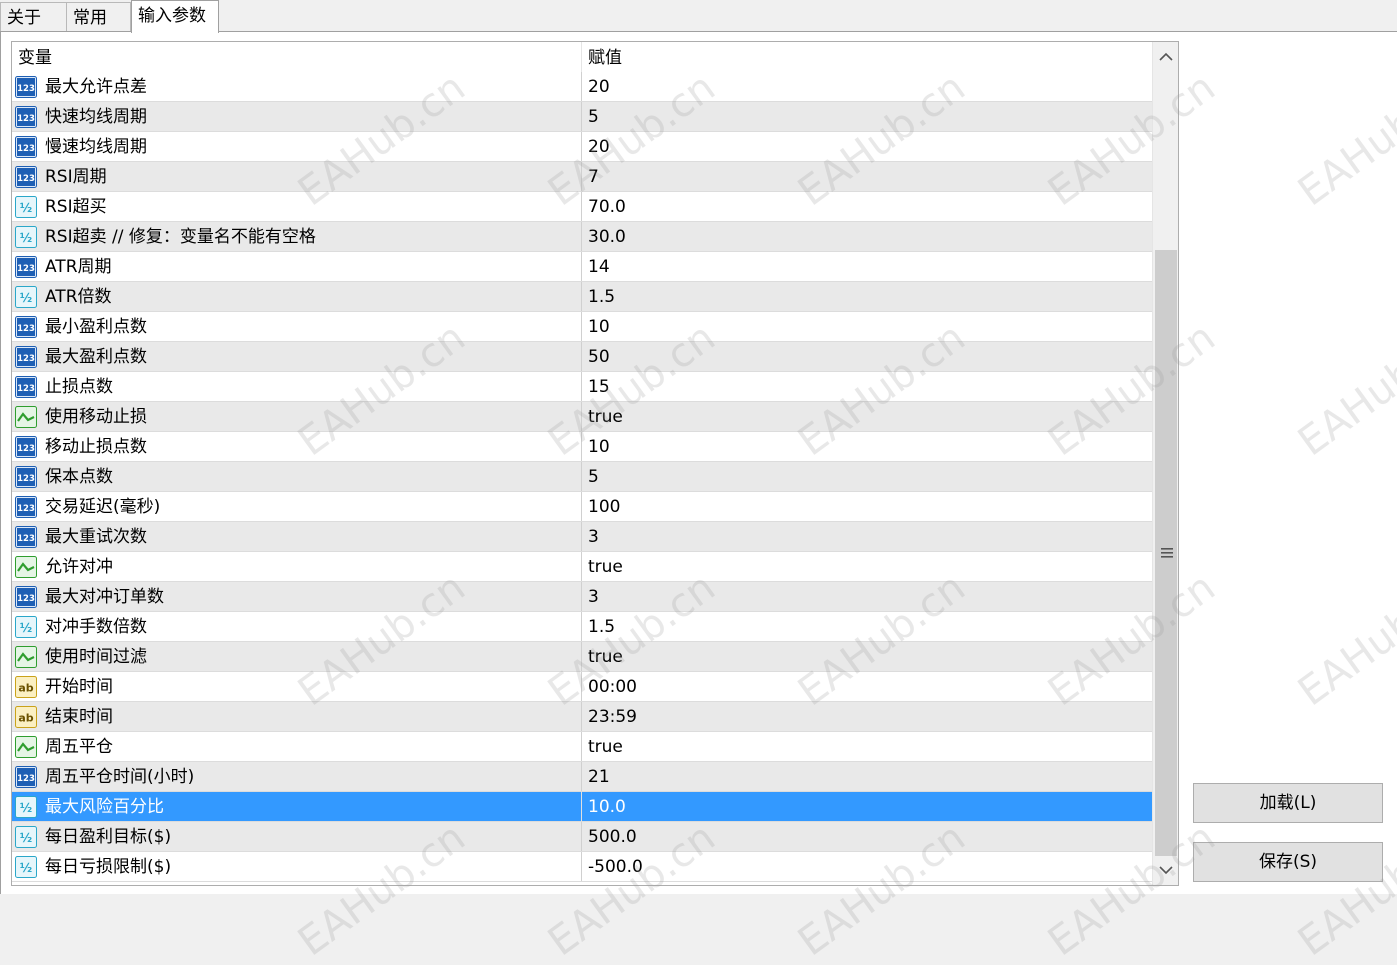  Describe the element at coordinates (33, 16) in the screenshot. I see `tab-about: 关于` at that location.